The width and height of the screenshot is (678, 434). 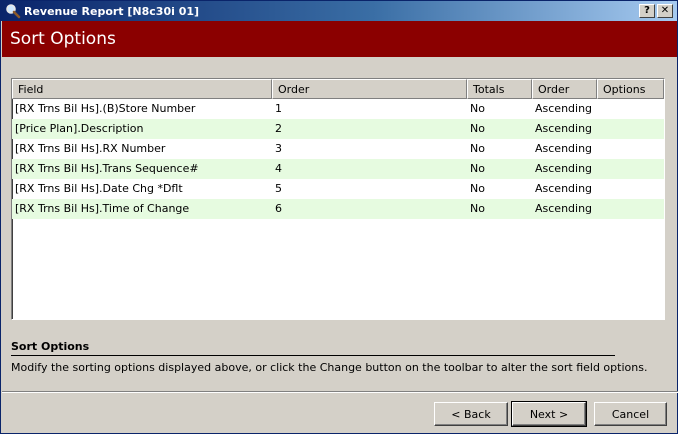 I want to click on cell-field: [RX Trns Bil Hs].RX Number, so click(x=142, y=149).